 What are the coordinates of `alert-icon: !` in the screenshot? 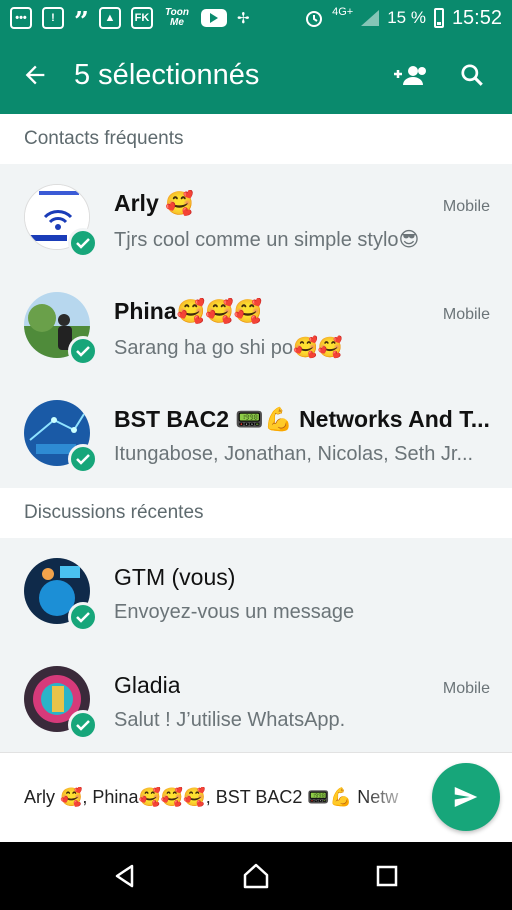 It's located at (53, 18).